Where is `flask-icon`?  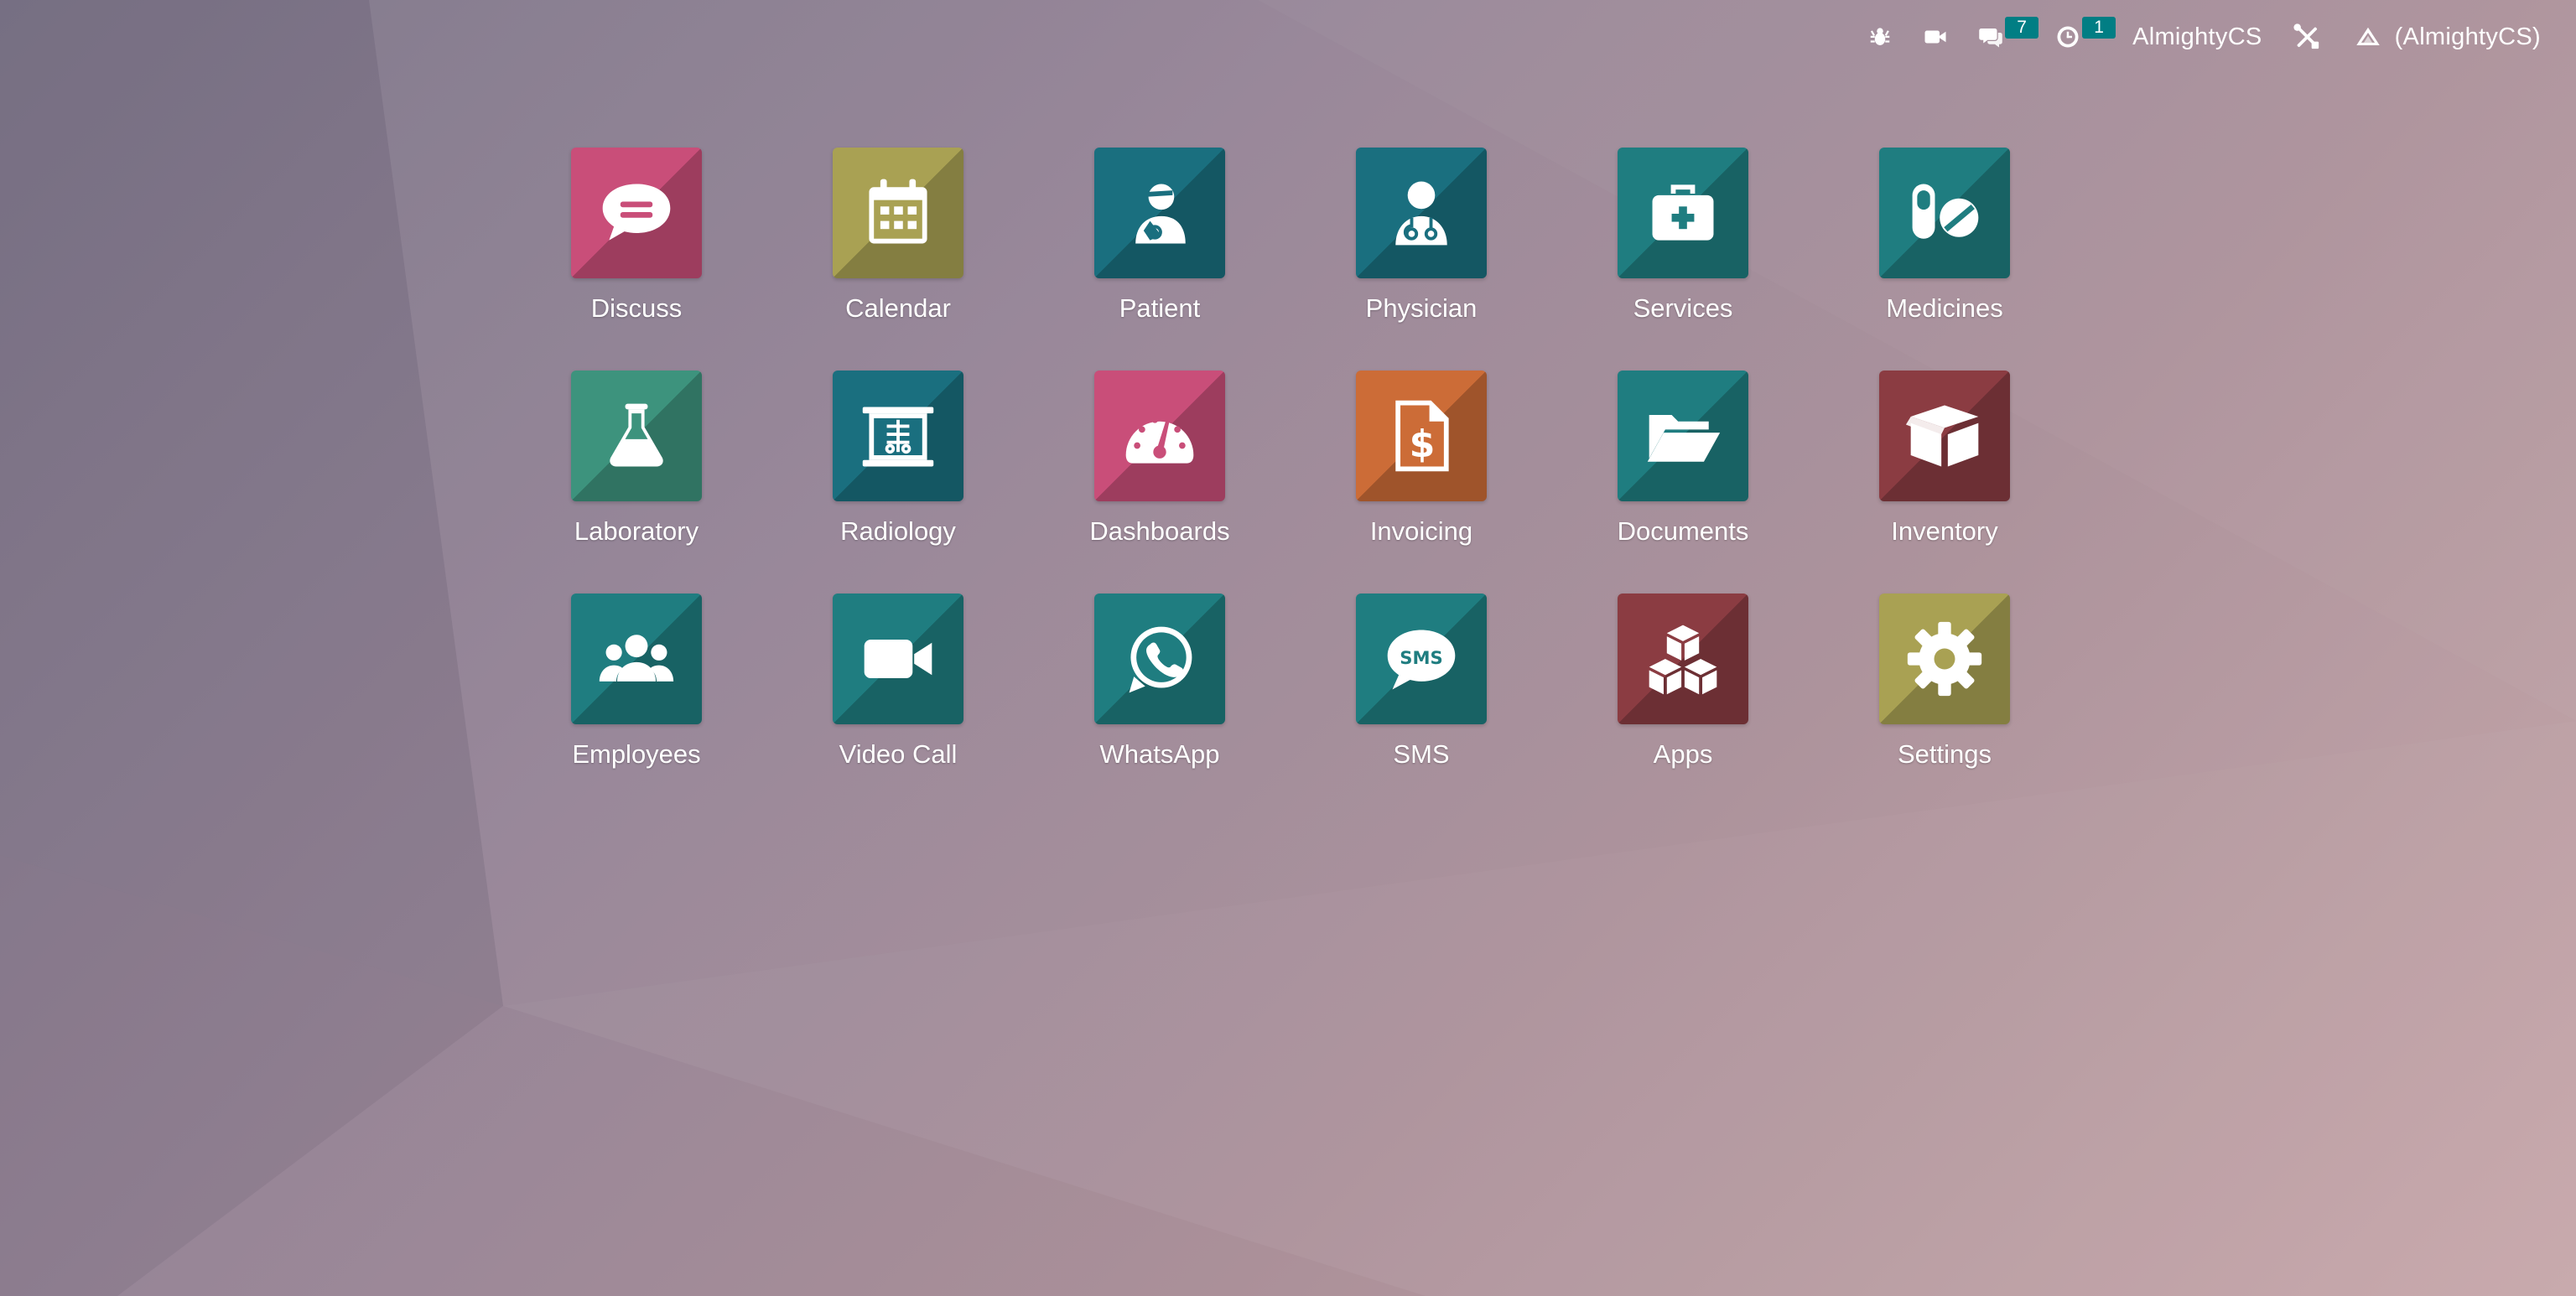 flask-icon is located at coordinates (636, 435).